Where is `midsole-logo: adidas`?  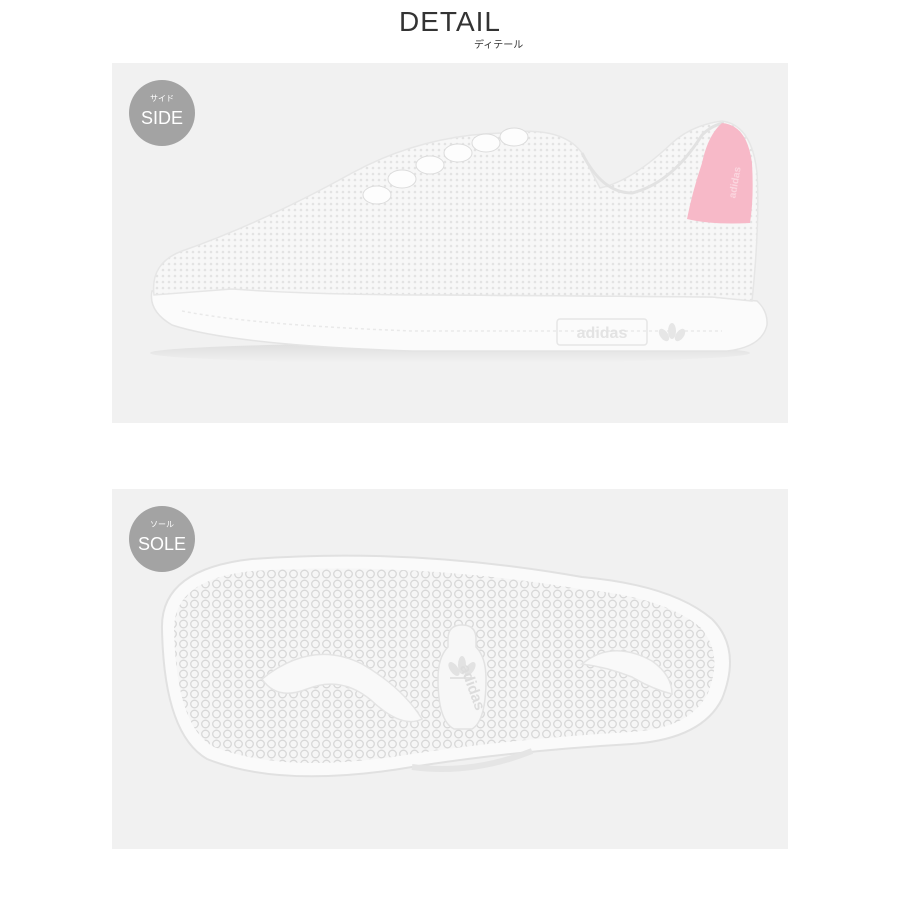 midsole-logo: adidas is located at coordinates (602, 333).